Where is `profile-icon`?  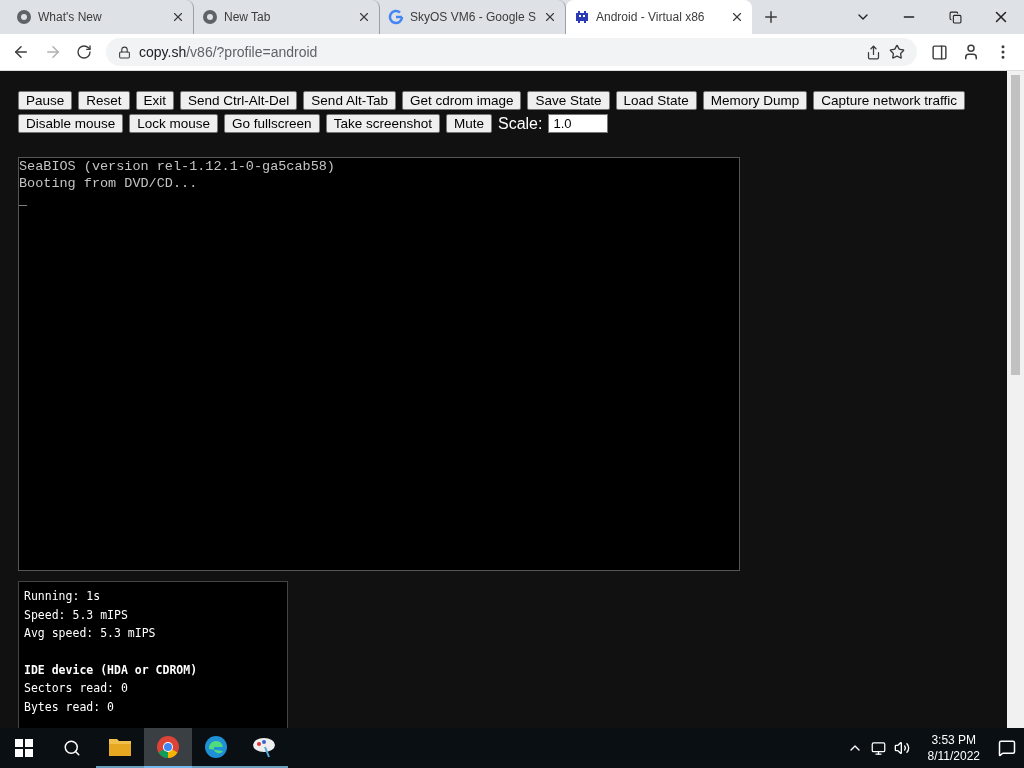 profile-icon is located at coordinates (971, 52).